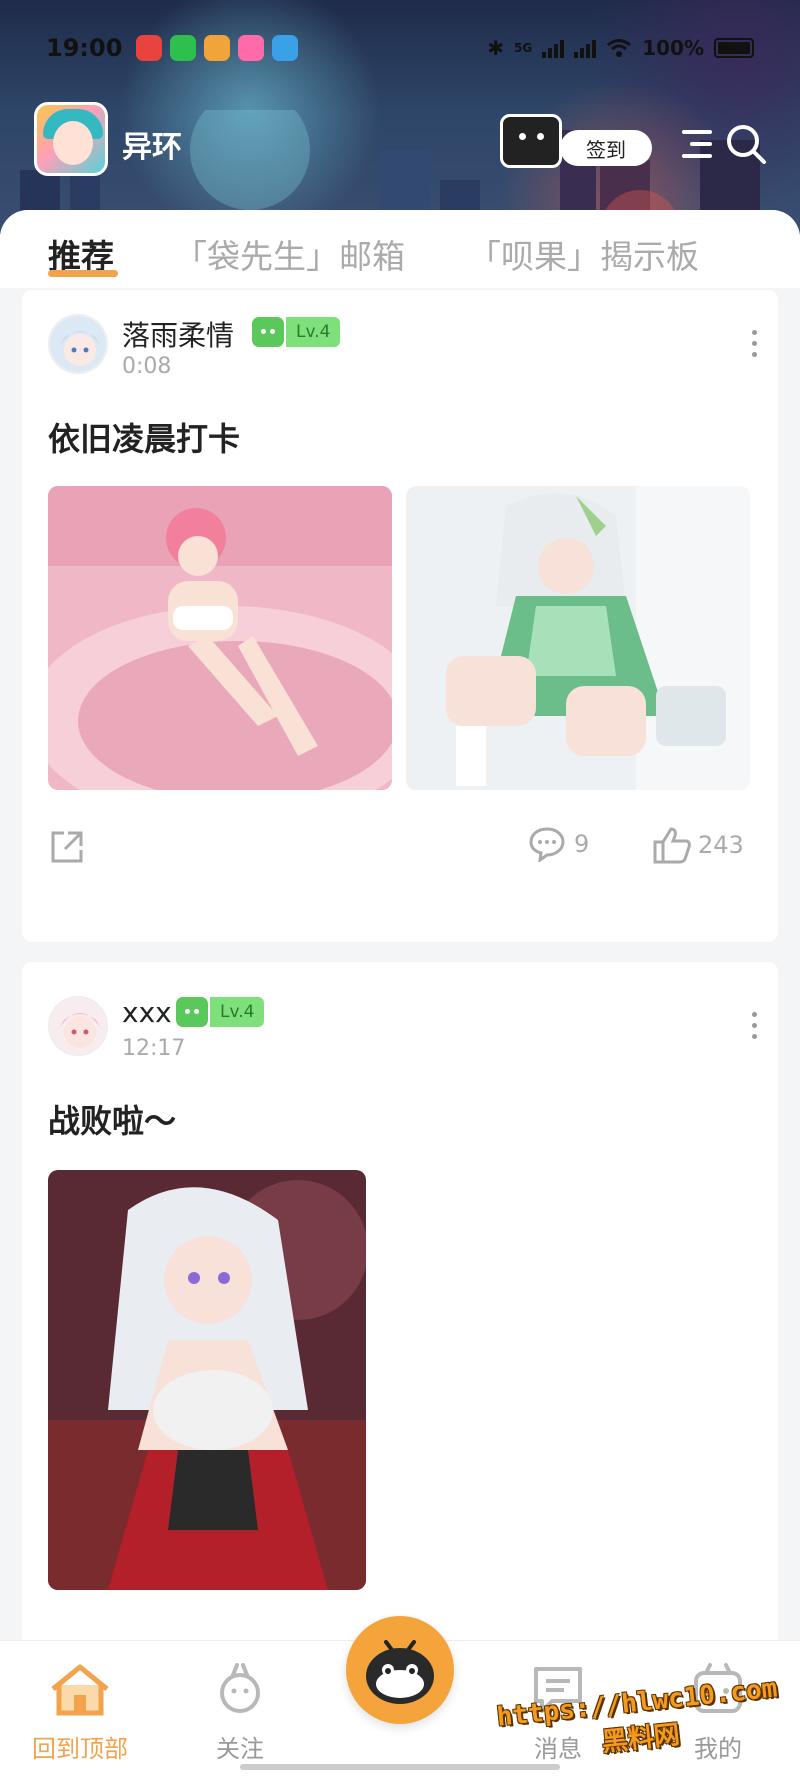 This screenshot has height=1777, width=800. I want to click on home-icon, so click(80, 1690).